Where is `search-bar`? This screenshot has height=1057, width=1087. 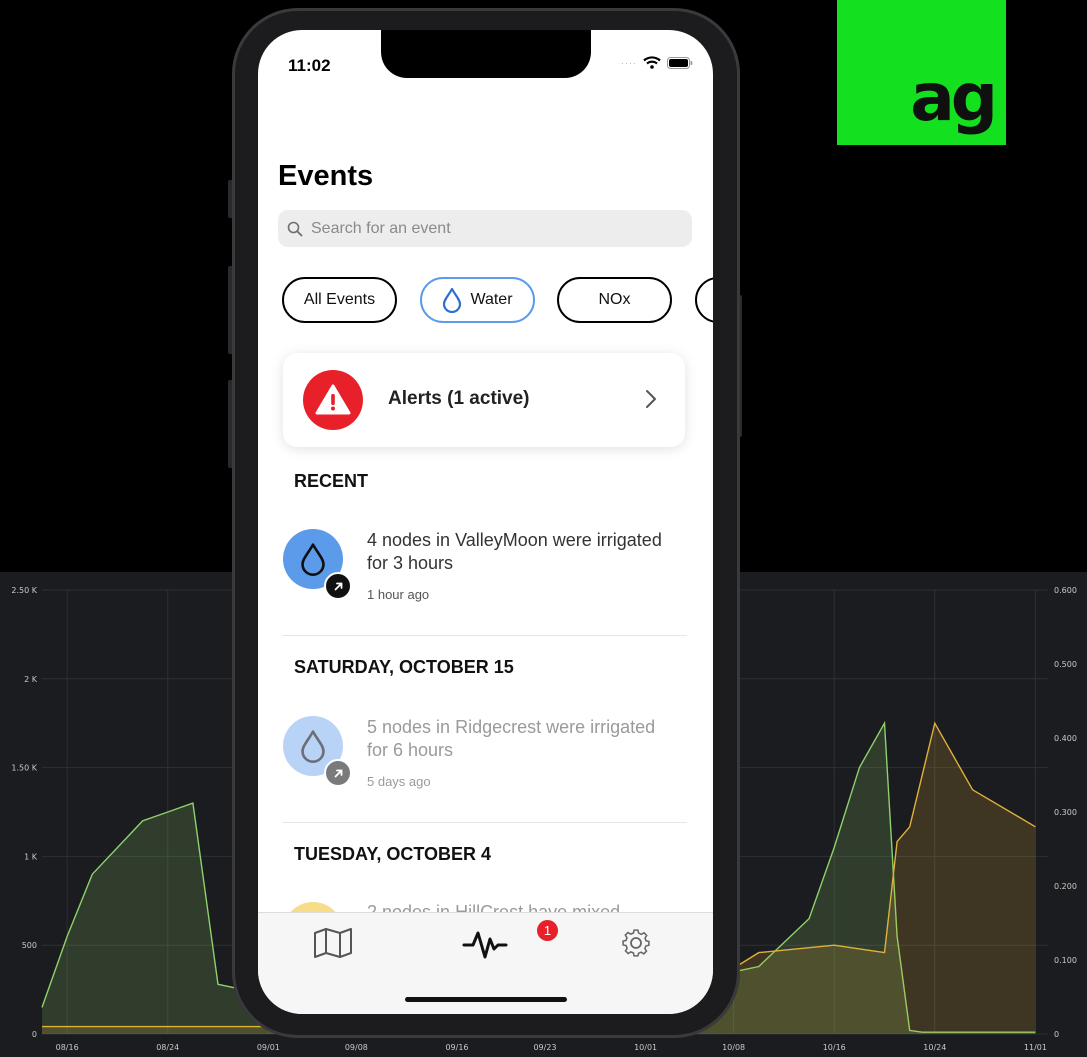
search-bar is located at coordinates (485, 228).